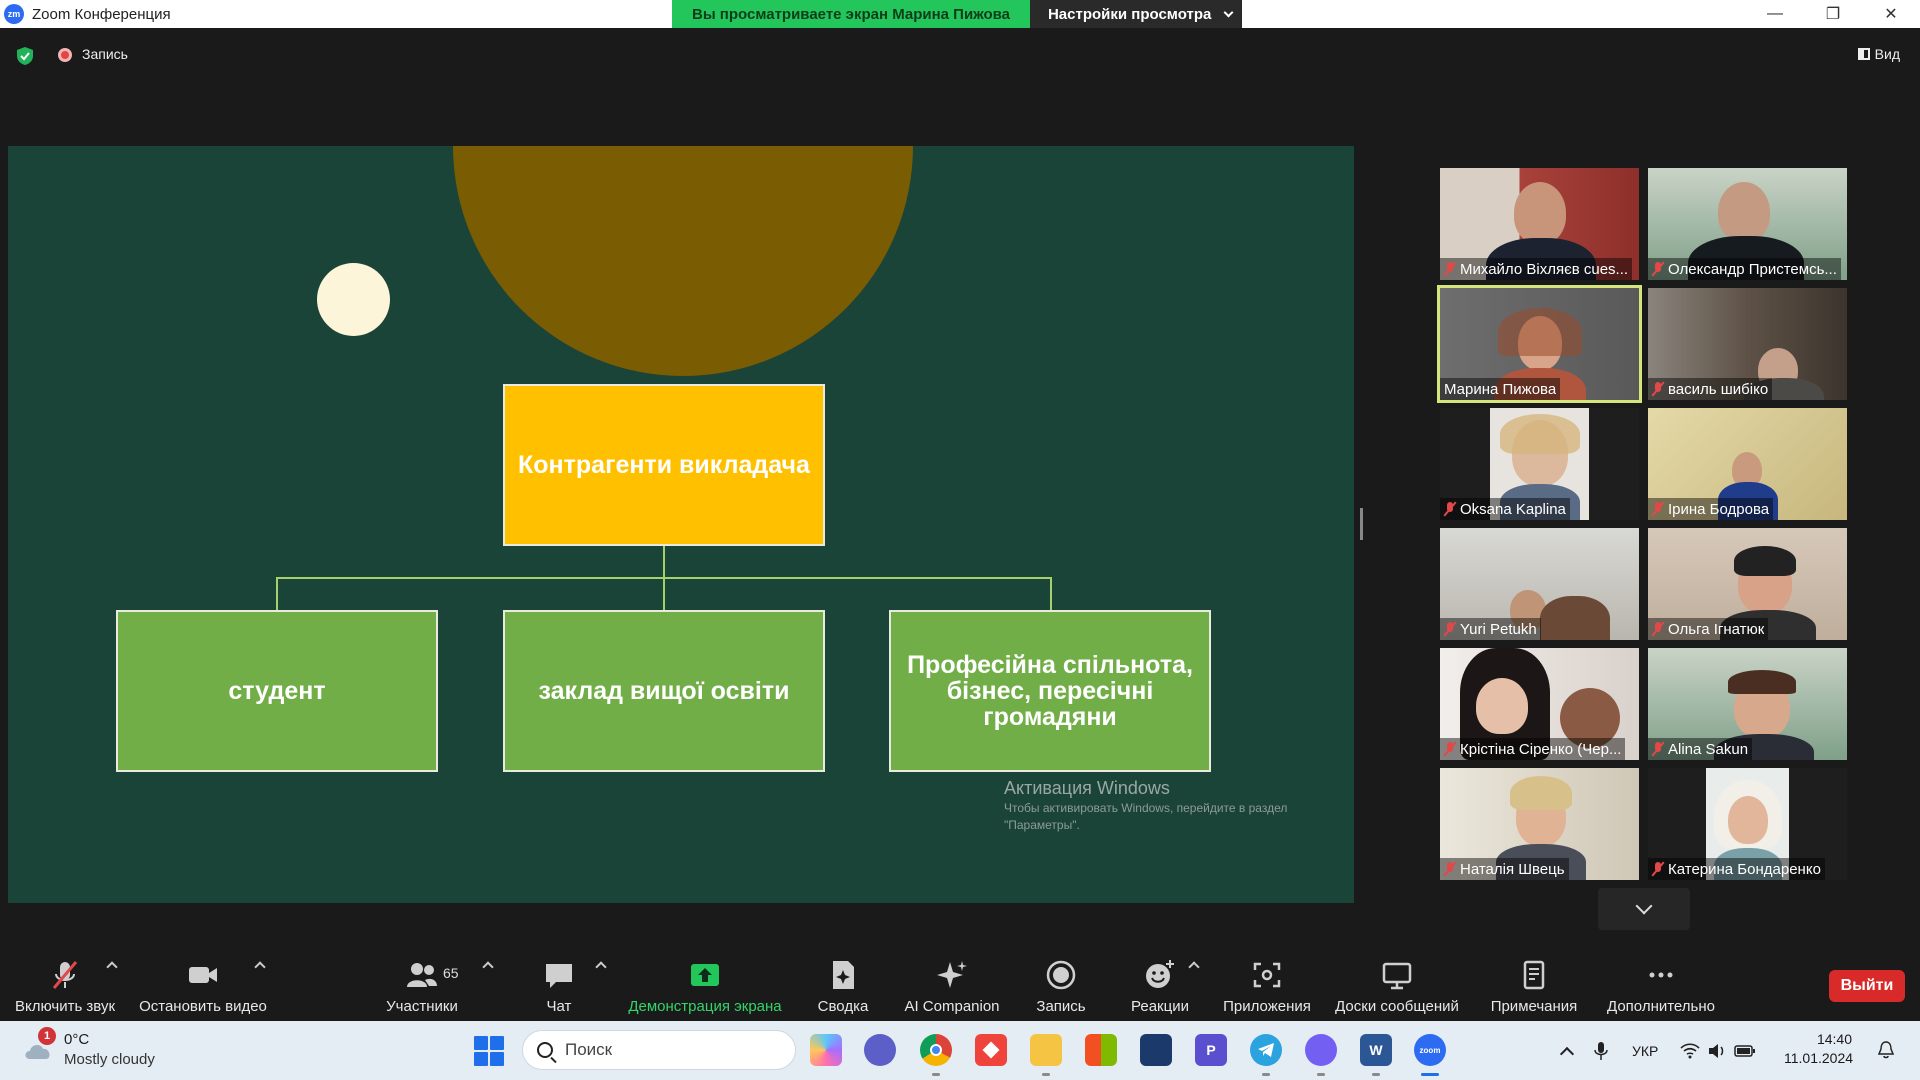 This screenshot has height=1080, width=1920. What do you see at coordinates (1747, 704) in the screenshot?
I see `participant-tile: Alina Sakun` at bounding box center [1747, 704].